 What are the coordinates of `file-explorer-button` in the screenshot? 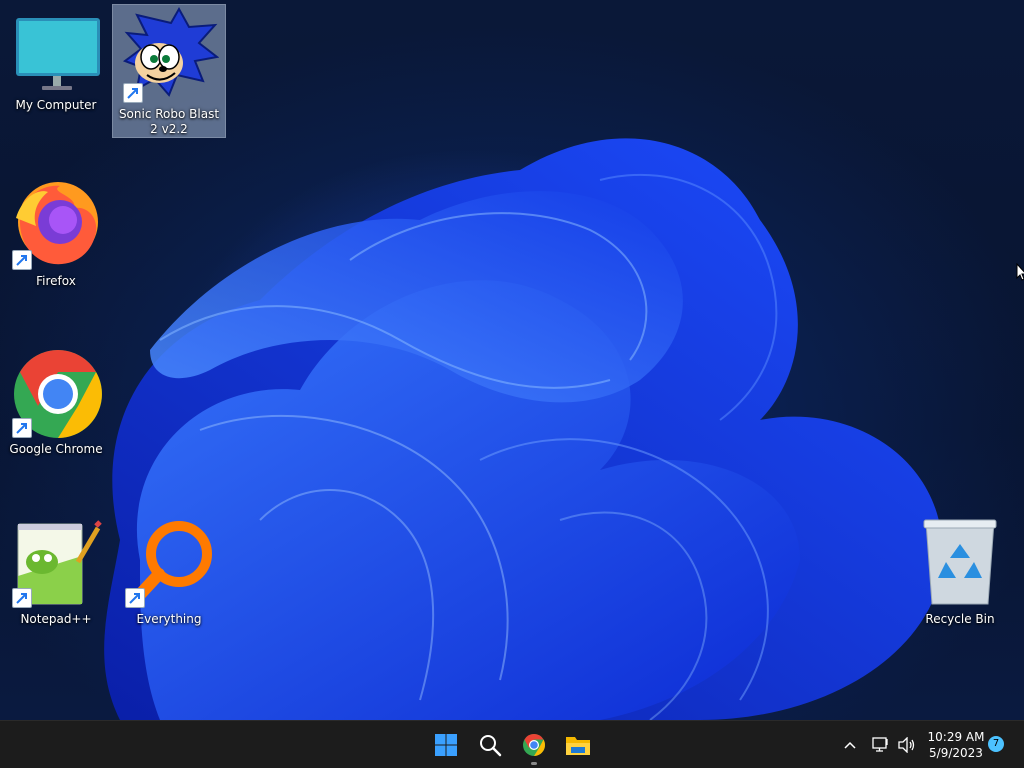 It's located at (578, 745).